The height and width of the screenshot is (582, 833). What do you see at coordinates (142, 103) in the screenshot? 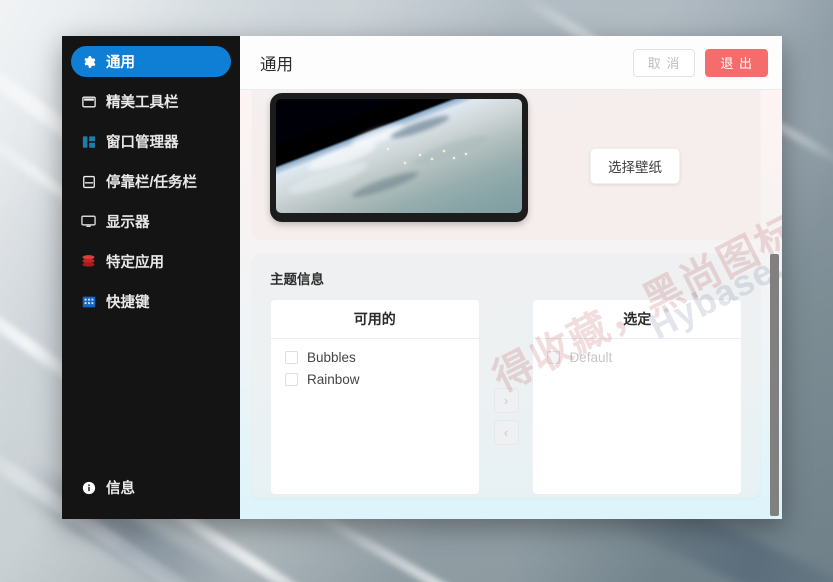
I see `sidebar-item-label: 精美工具栏` at bounding box center [142, 103].